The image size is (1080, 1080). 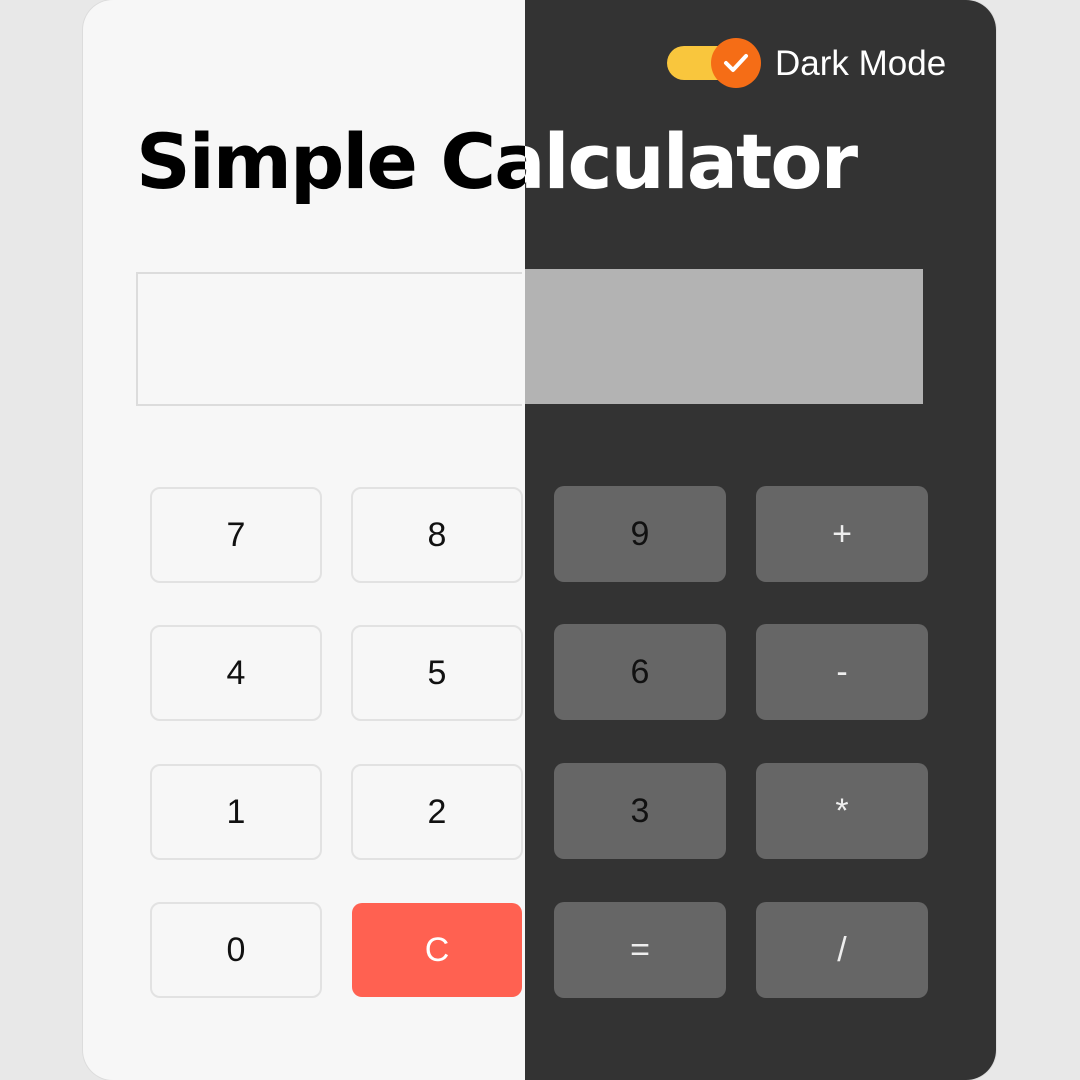 I want to click on dark-mode-toggle, so click(x=715, y=63).